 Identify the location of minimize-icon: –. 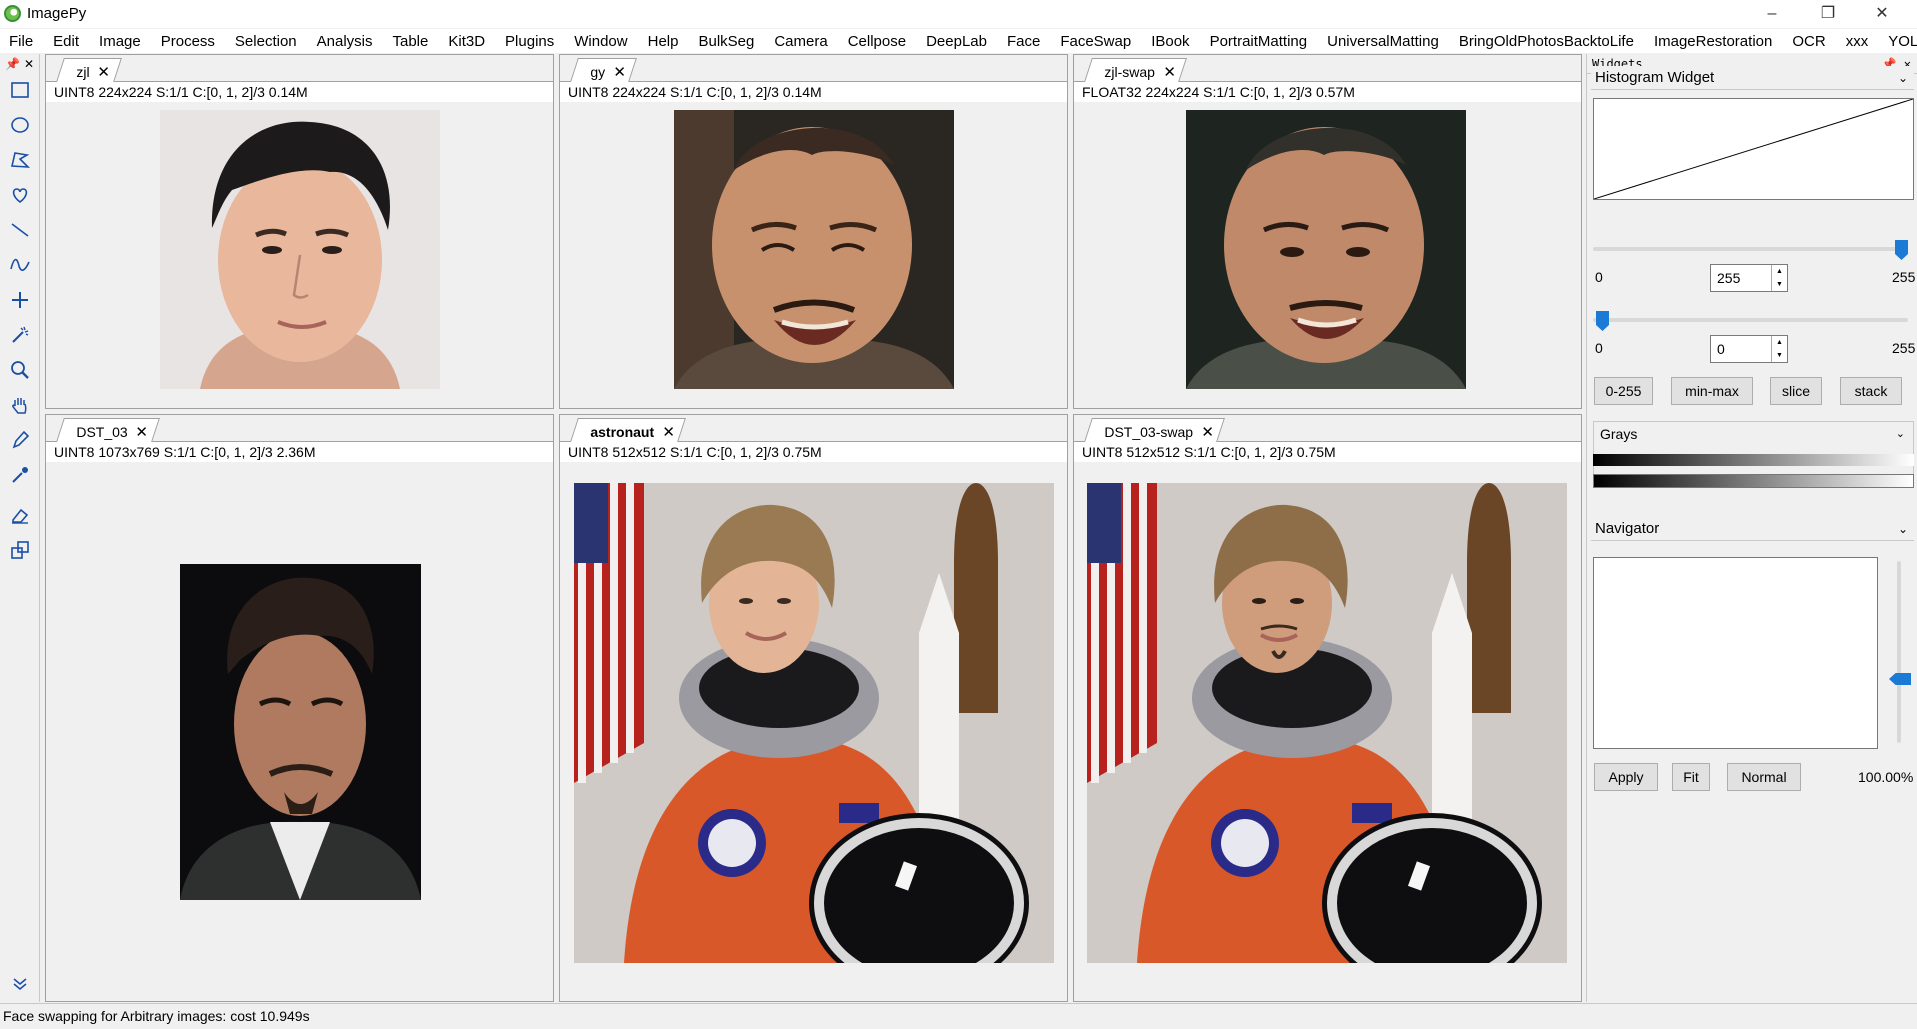
(1772, 14).